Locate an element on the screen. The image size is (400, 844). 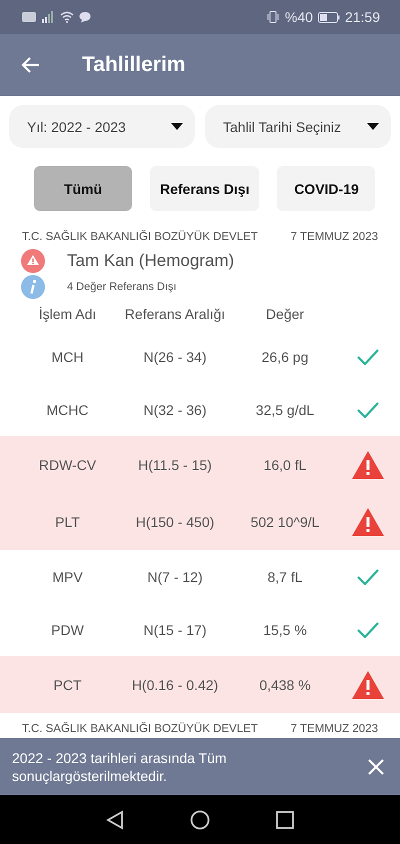
home-nav-icon is located at coordinates (200, 820).